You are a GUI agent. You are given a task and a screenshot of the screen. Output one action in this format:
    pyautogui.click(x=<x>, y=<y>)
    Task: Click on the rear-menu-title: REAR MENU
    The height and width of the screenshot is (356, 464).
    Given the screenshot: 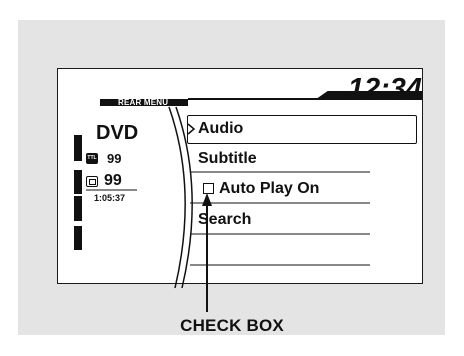 What is the action you would take?
    pyautogui.click(x=143, y=102)
    